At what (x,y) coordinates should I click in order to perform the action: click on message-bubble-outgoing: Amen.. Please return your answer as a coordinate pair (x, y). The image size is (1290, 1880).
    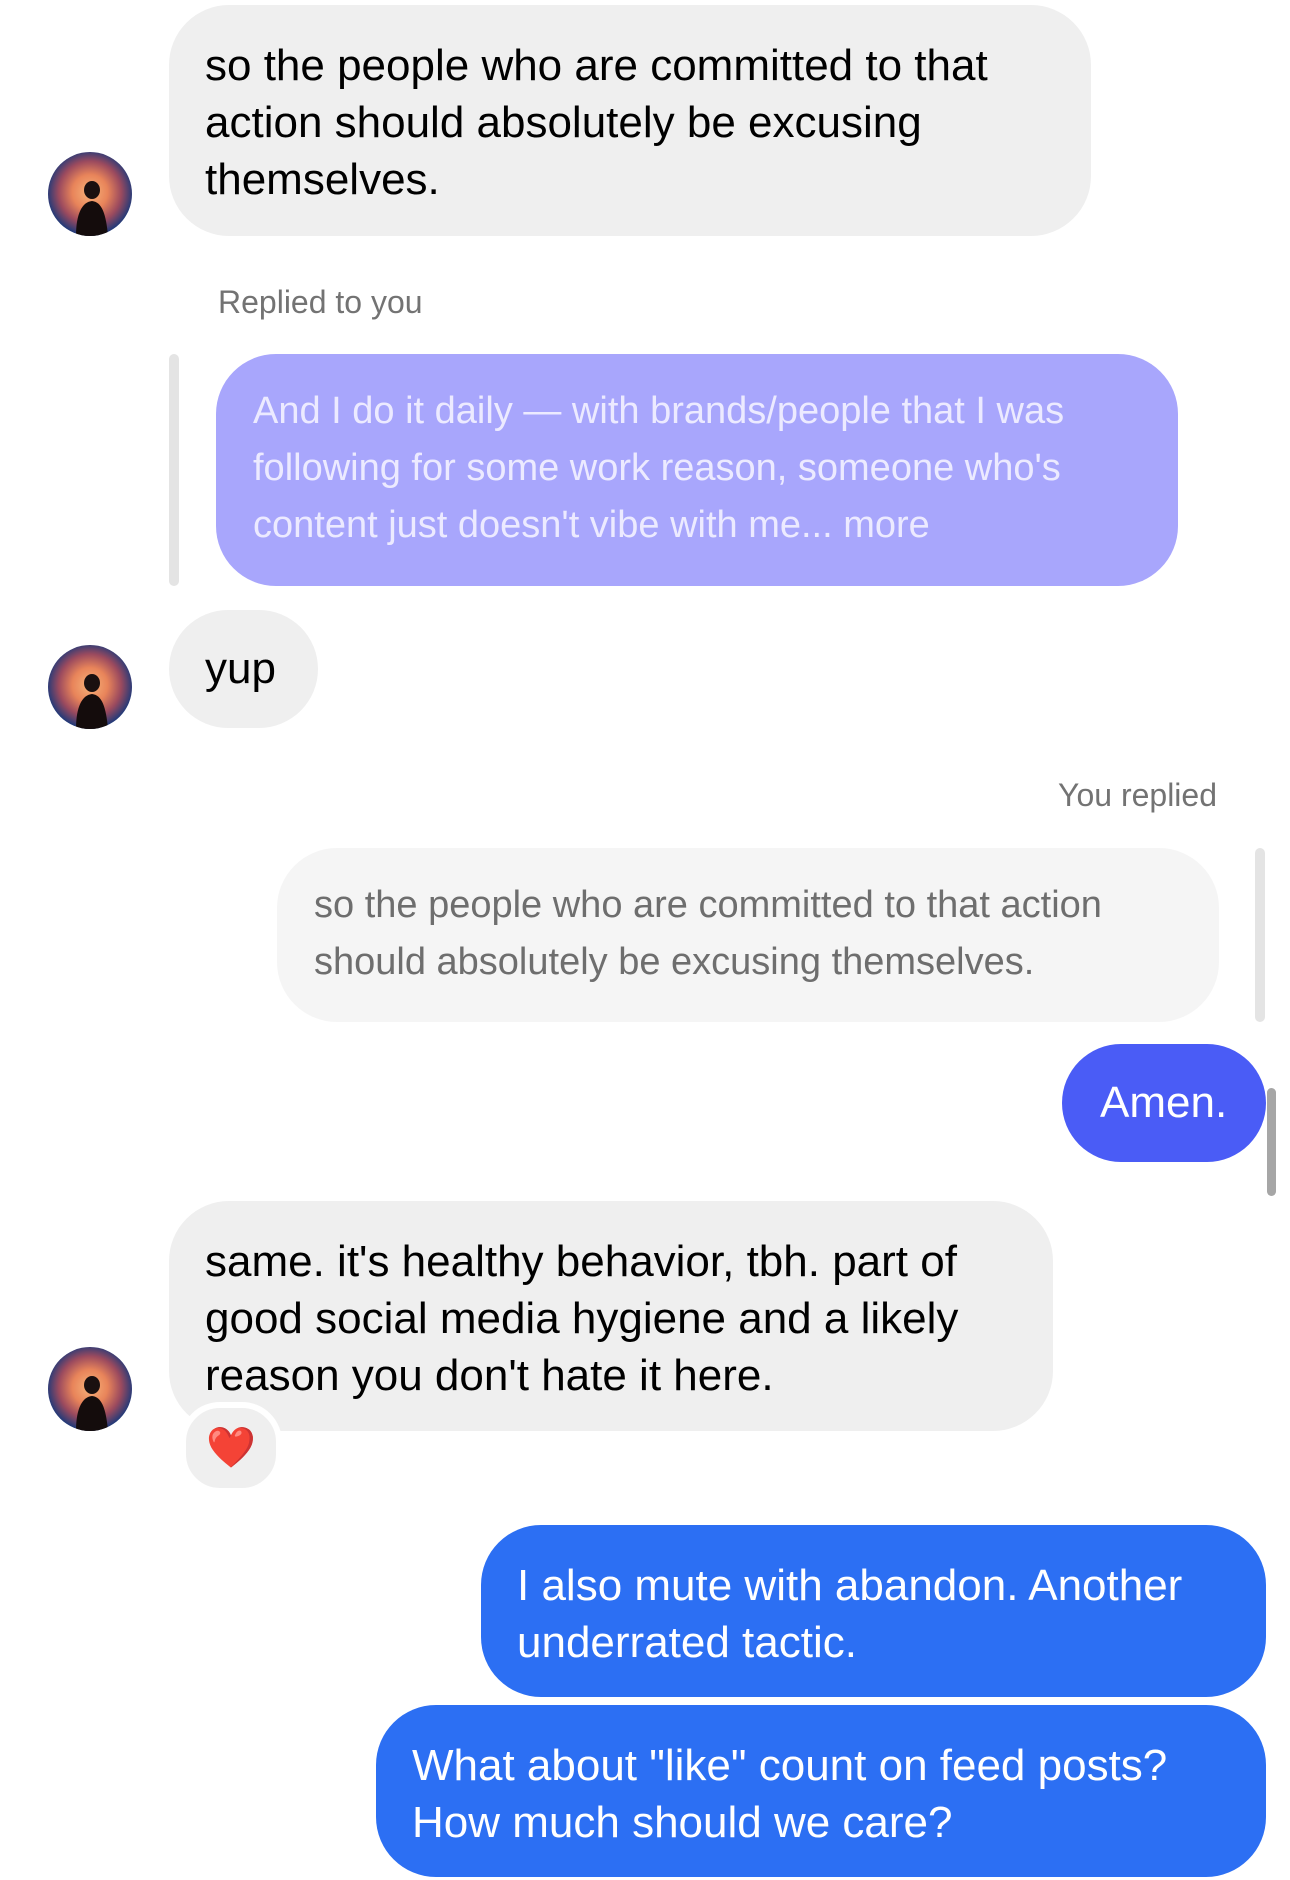
    Looking at the image, I should click on (1164, 1103).